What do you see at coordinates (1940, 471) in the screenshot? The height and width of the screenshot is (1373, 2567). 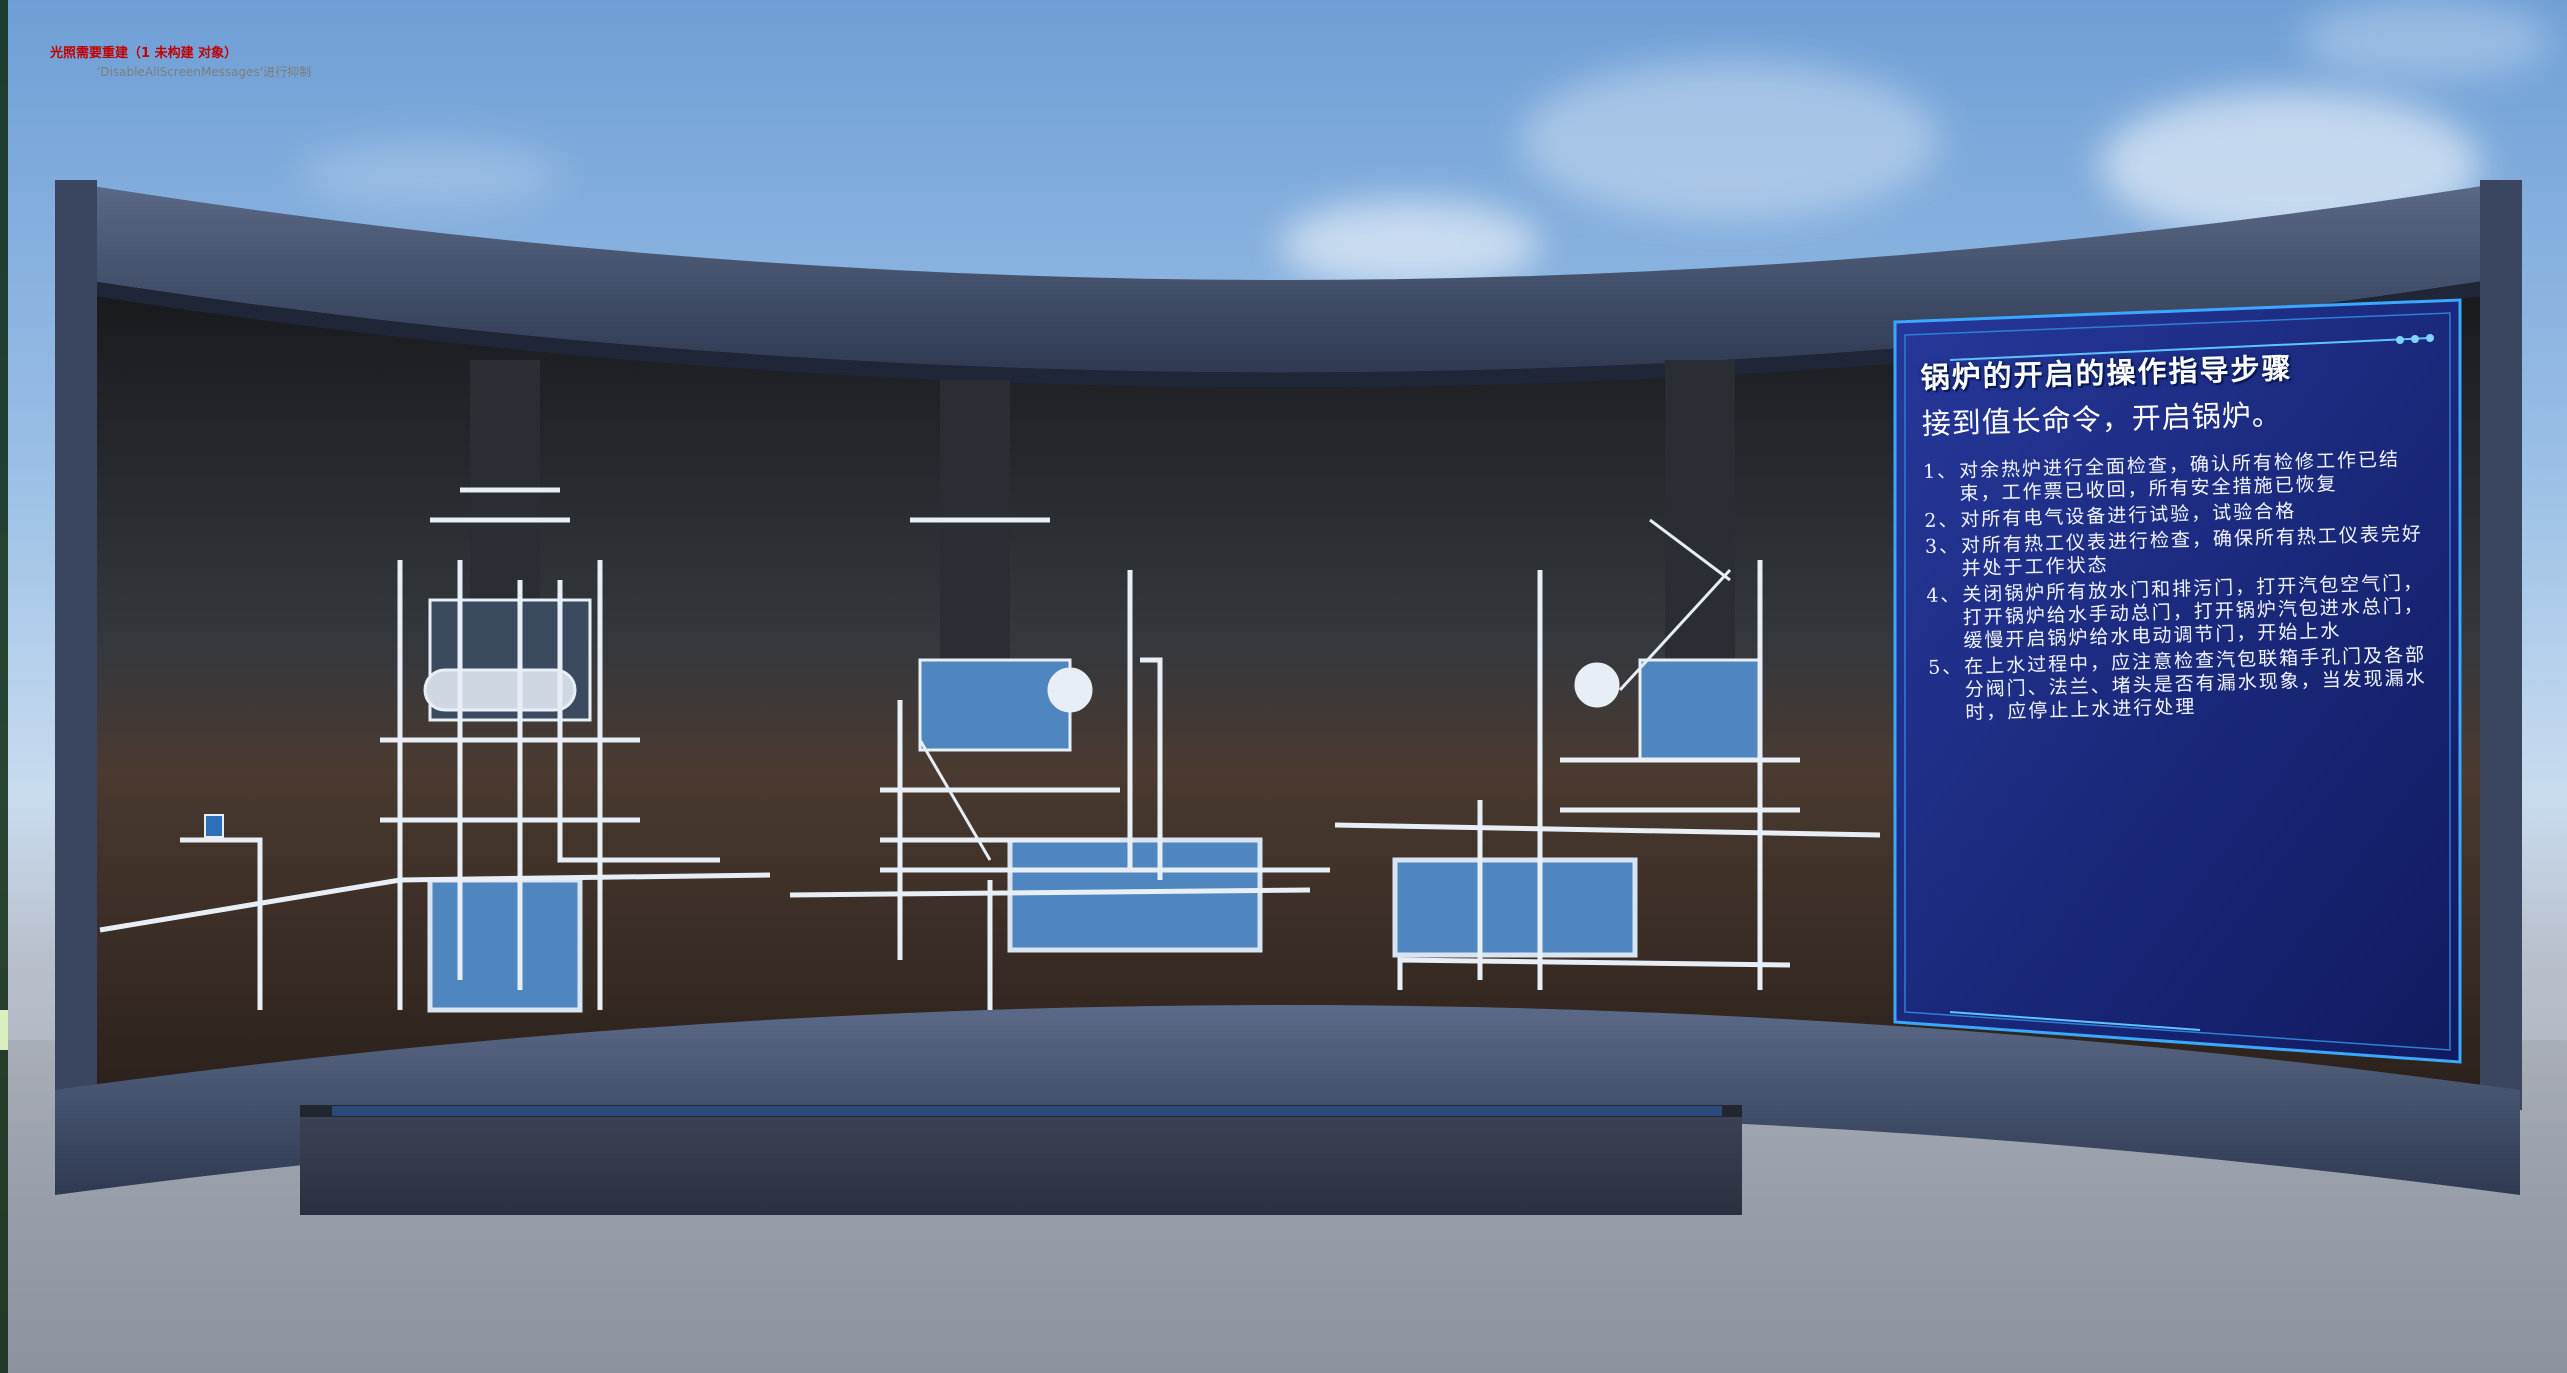 I see `step-number: 1、` at bounding box center [1940, 471].